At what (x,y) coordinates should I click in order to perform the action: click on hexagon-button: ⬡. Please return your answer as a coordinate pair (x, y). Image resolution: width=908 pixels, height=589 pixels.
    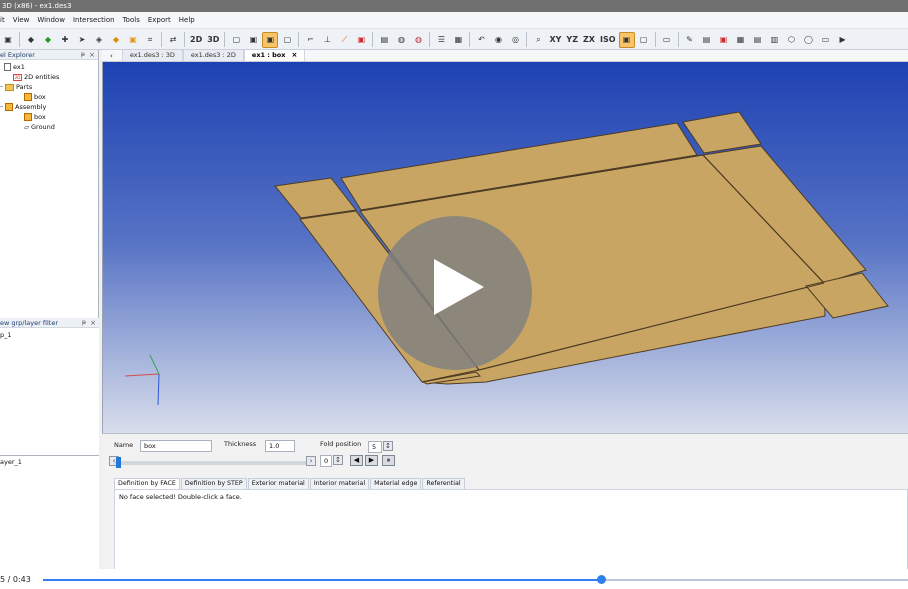
    Looking at the image, I should click on (792, 40).